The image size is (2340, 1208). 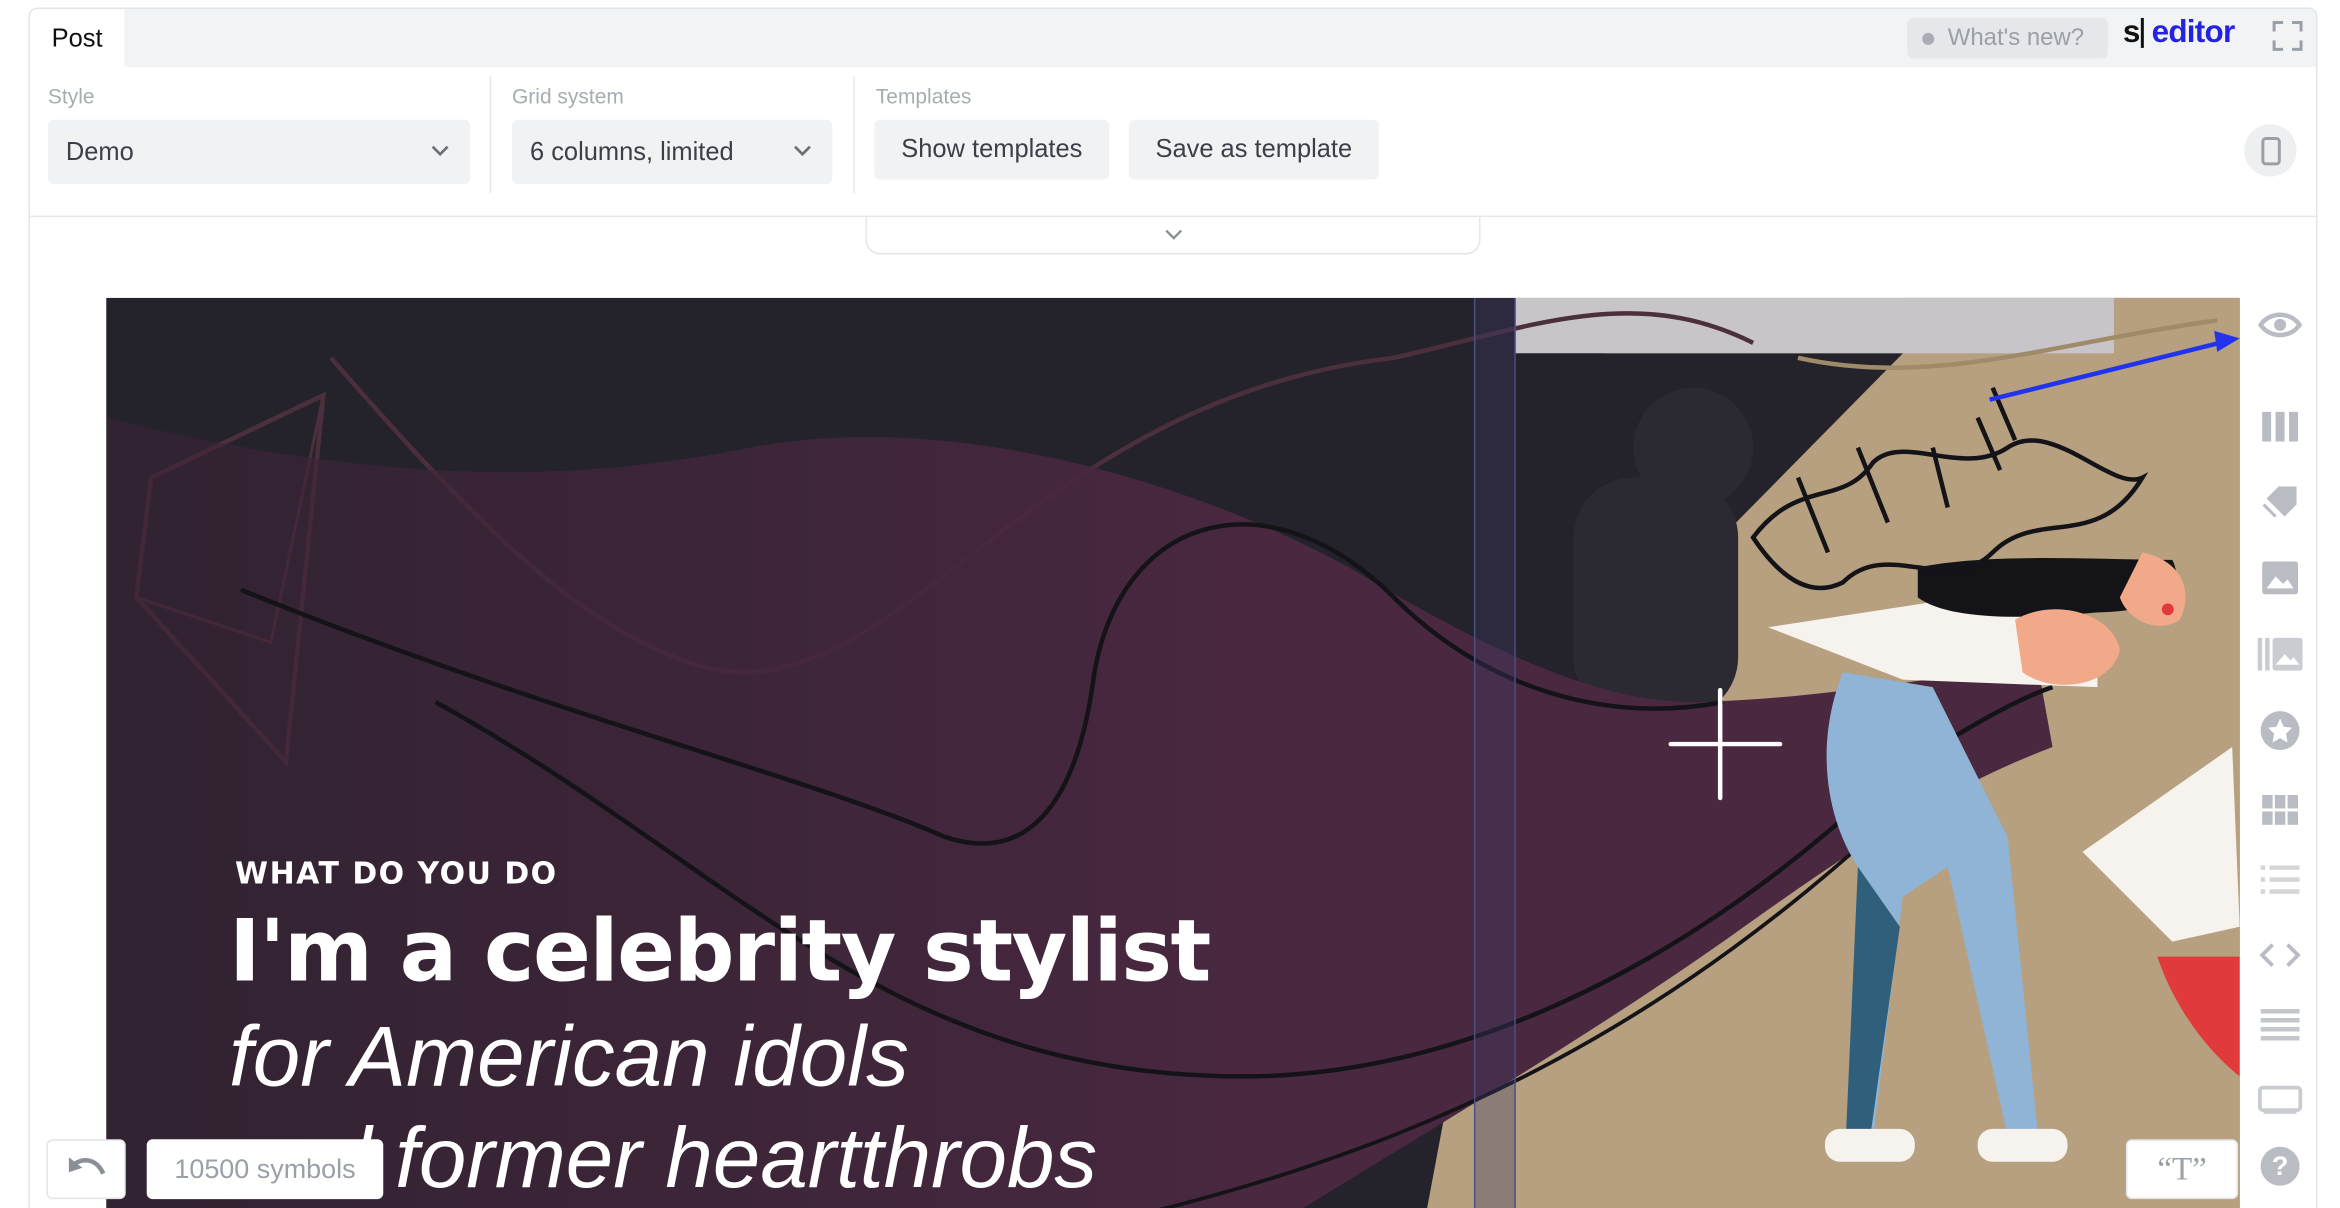 What do you see at coordinates (265, 1169) in the screenshot?
I see `symbol-counter: 10500 symbols` at bounding box center [265, 1169].